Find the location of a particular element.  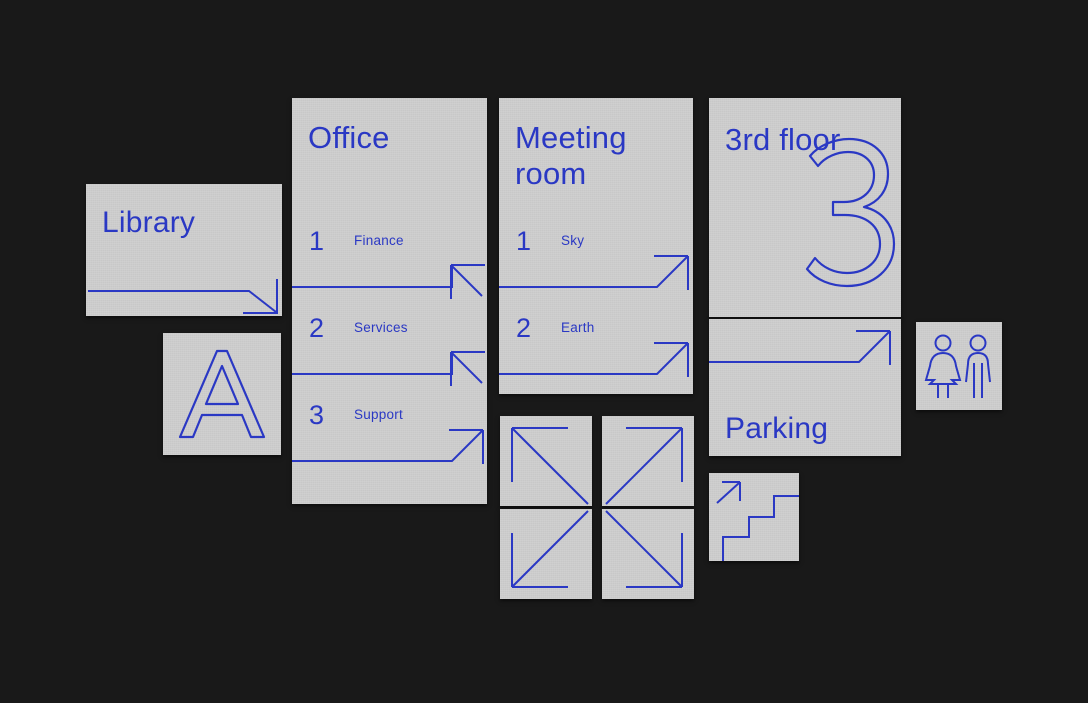

library-sign: Library is located at coordinates (184, 250).